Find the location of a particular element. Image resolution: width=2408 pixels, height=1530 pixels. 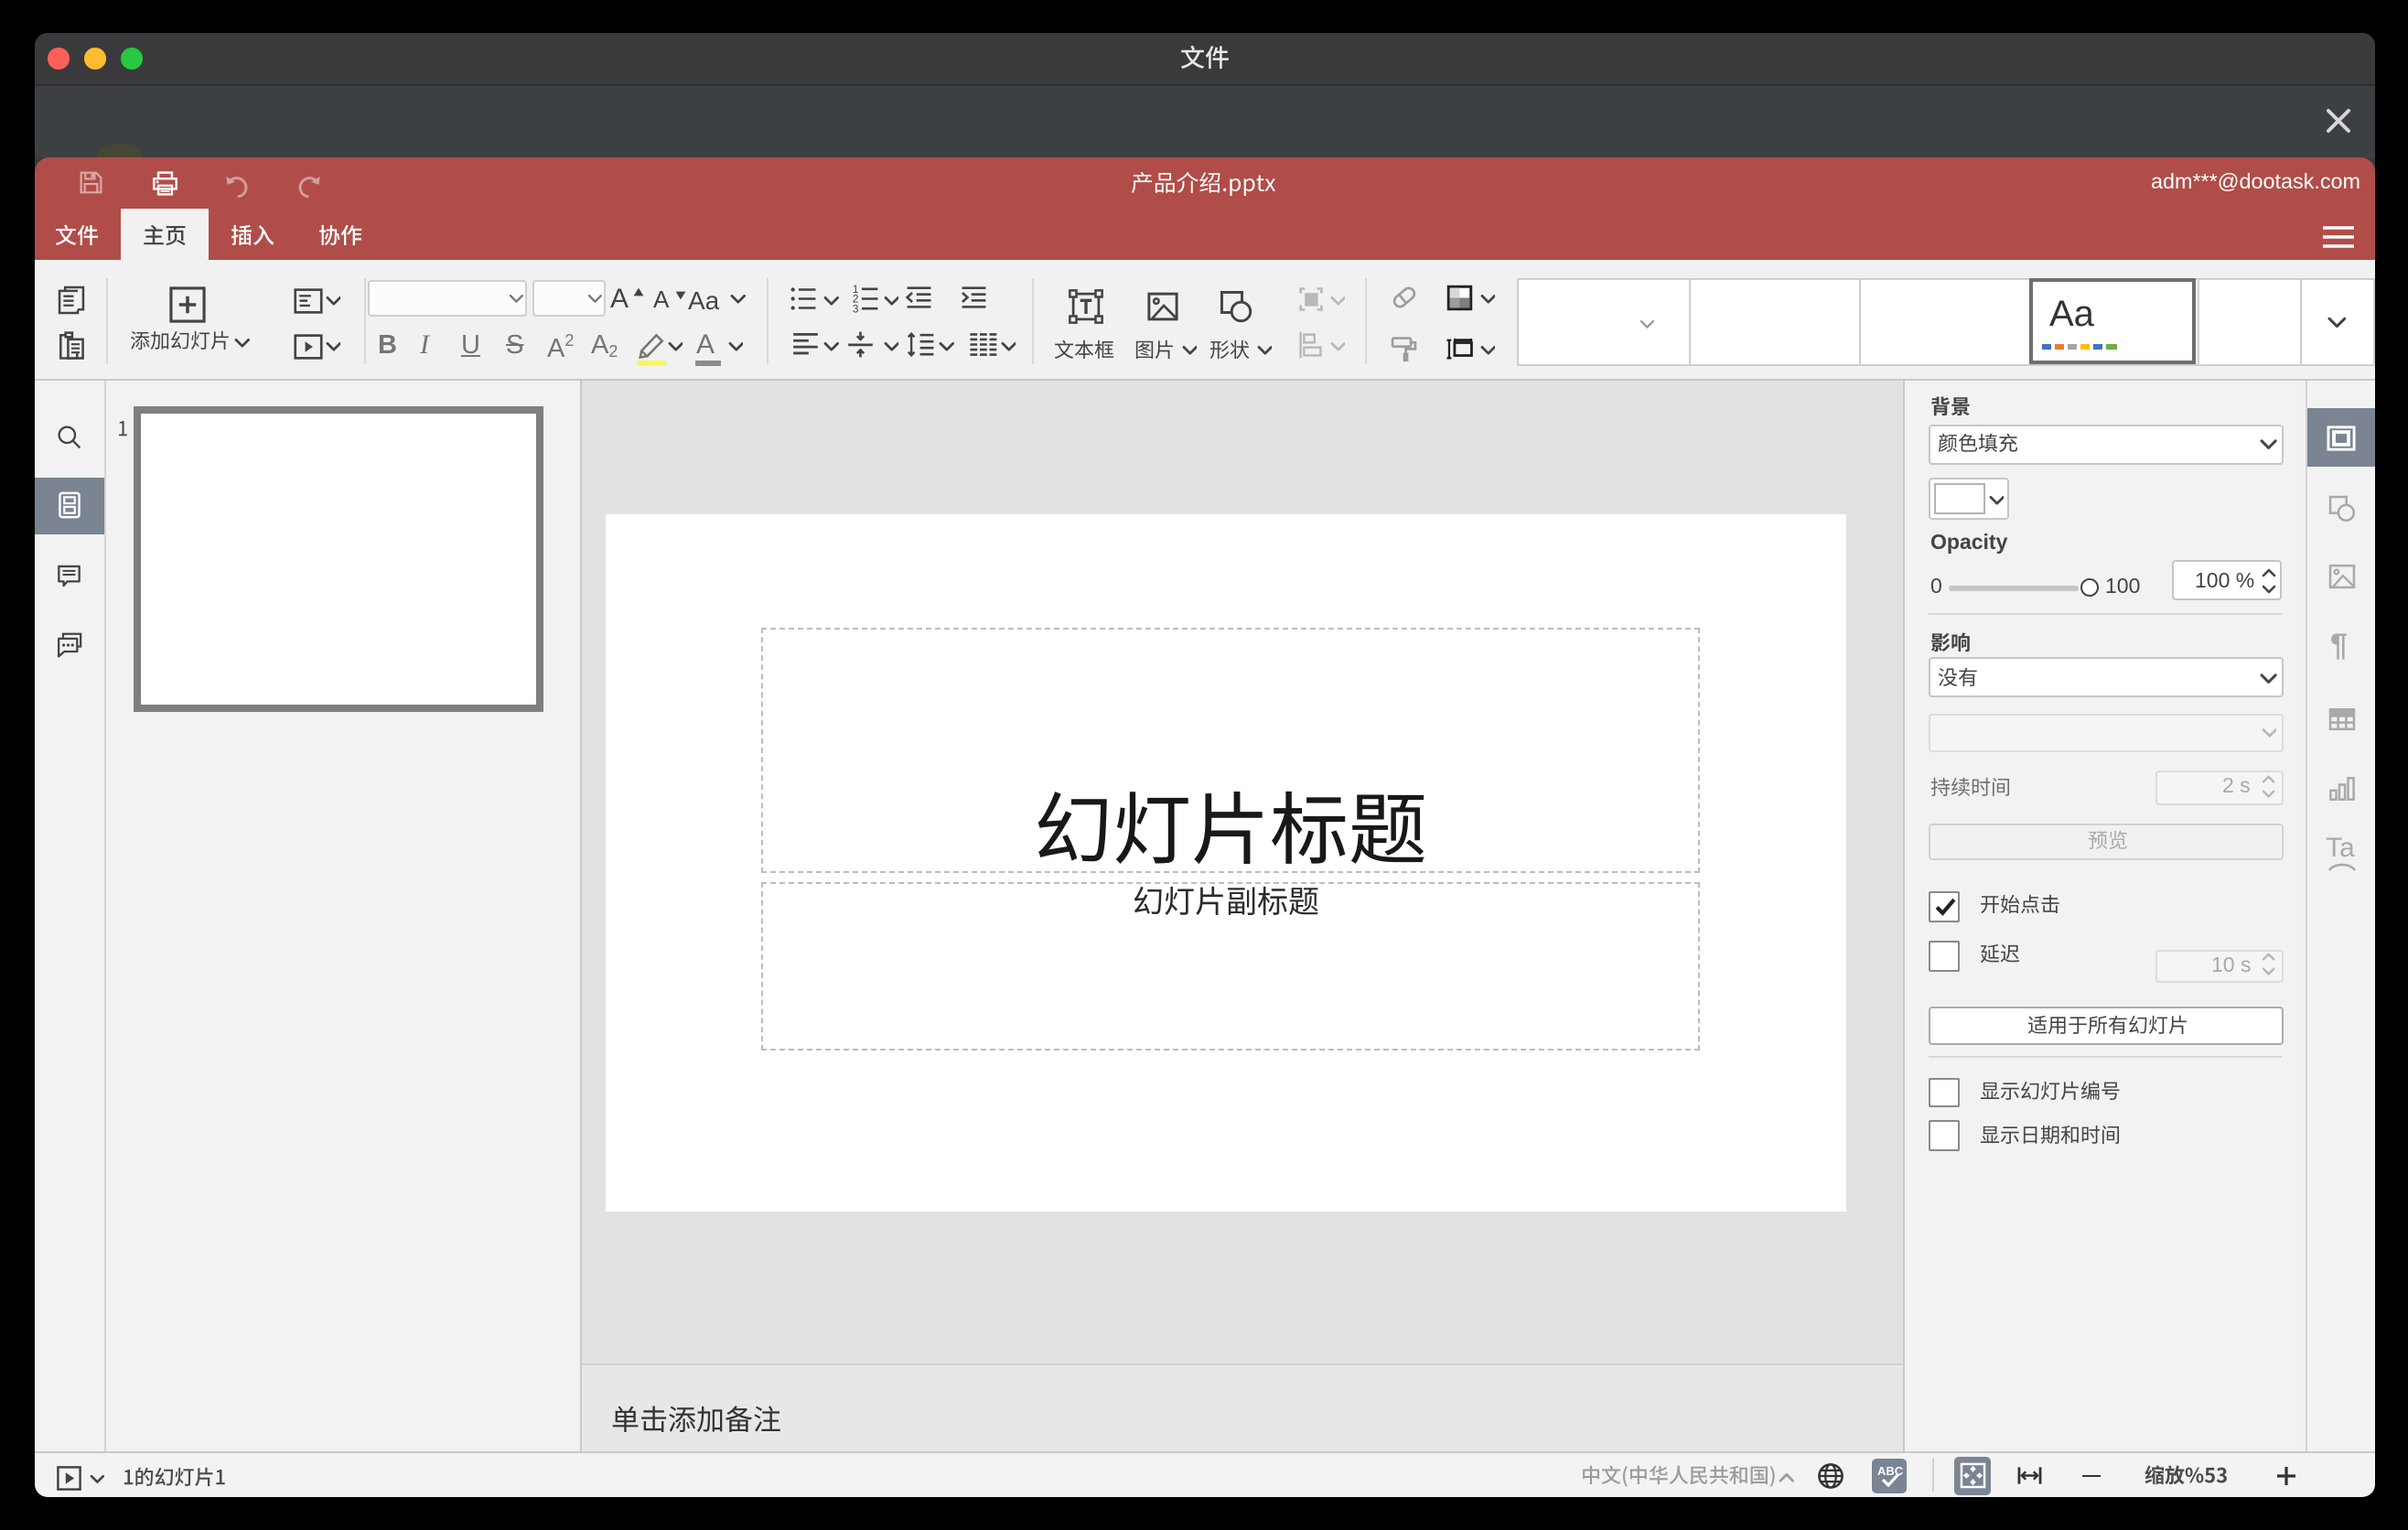

svg-text: ABC is located at coordinates (1889, 1471).